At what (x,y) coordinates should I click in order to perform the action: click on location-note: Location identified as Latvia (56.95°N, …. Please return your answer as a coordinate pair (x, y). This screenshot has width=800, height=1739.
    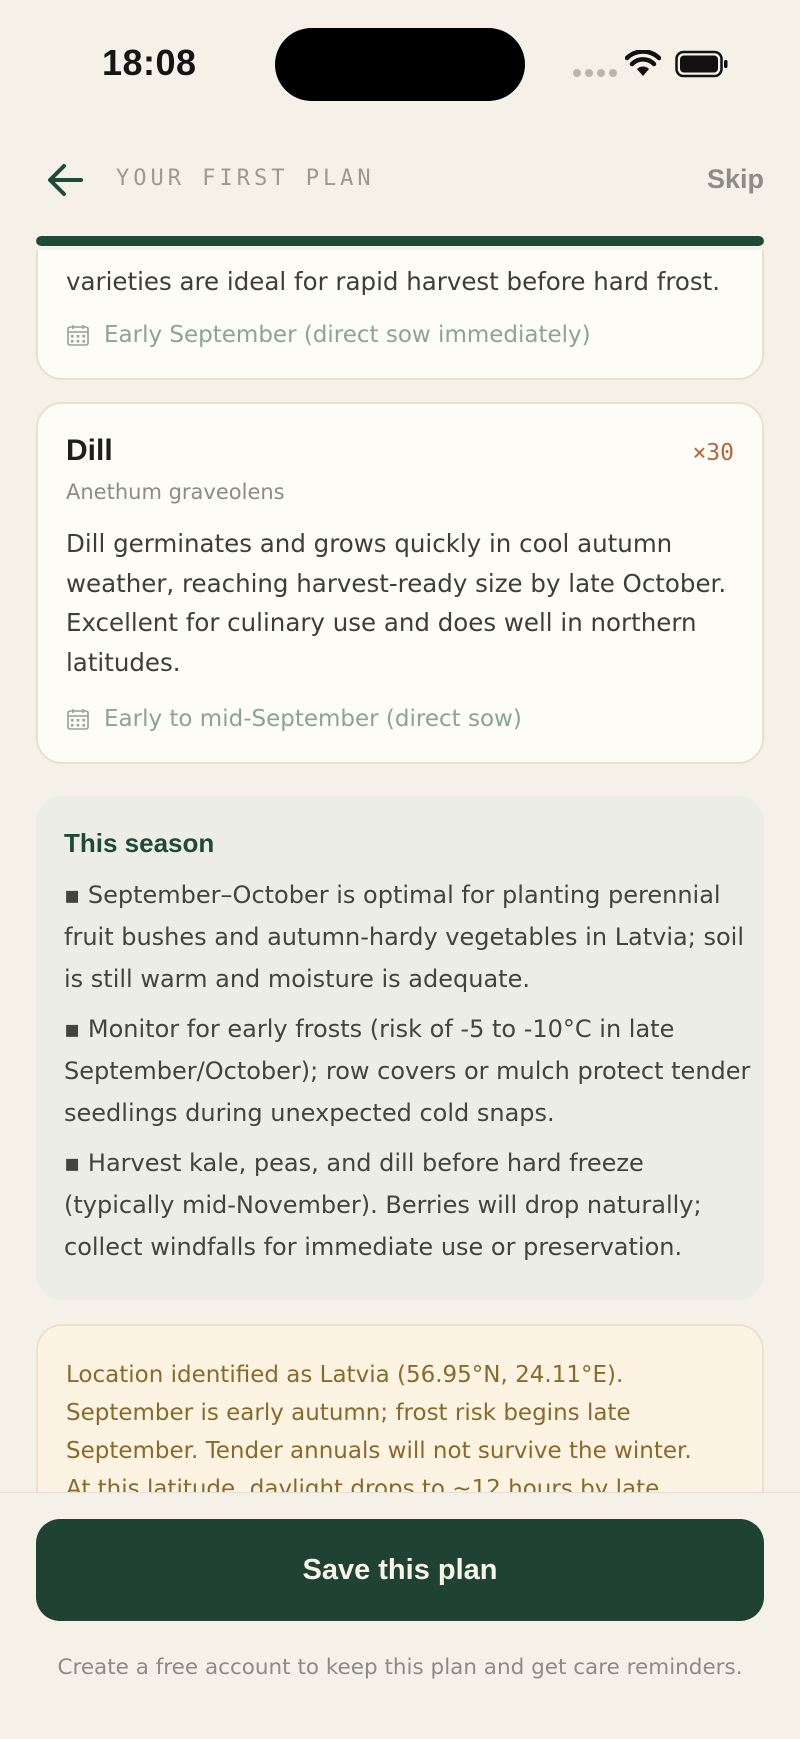
    Looking at the image, I should click on (400, 1408).